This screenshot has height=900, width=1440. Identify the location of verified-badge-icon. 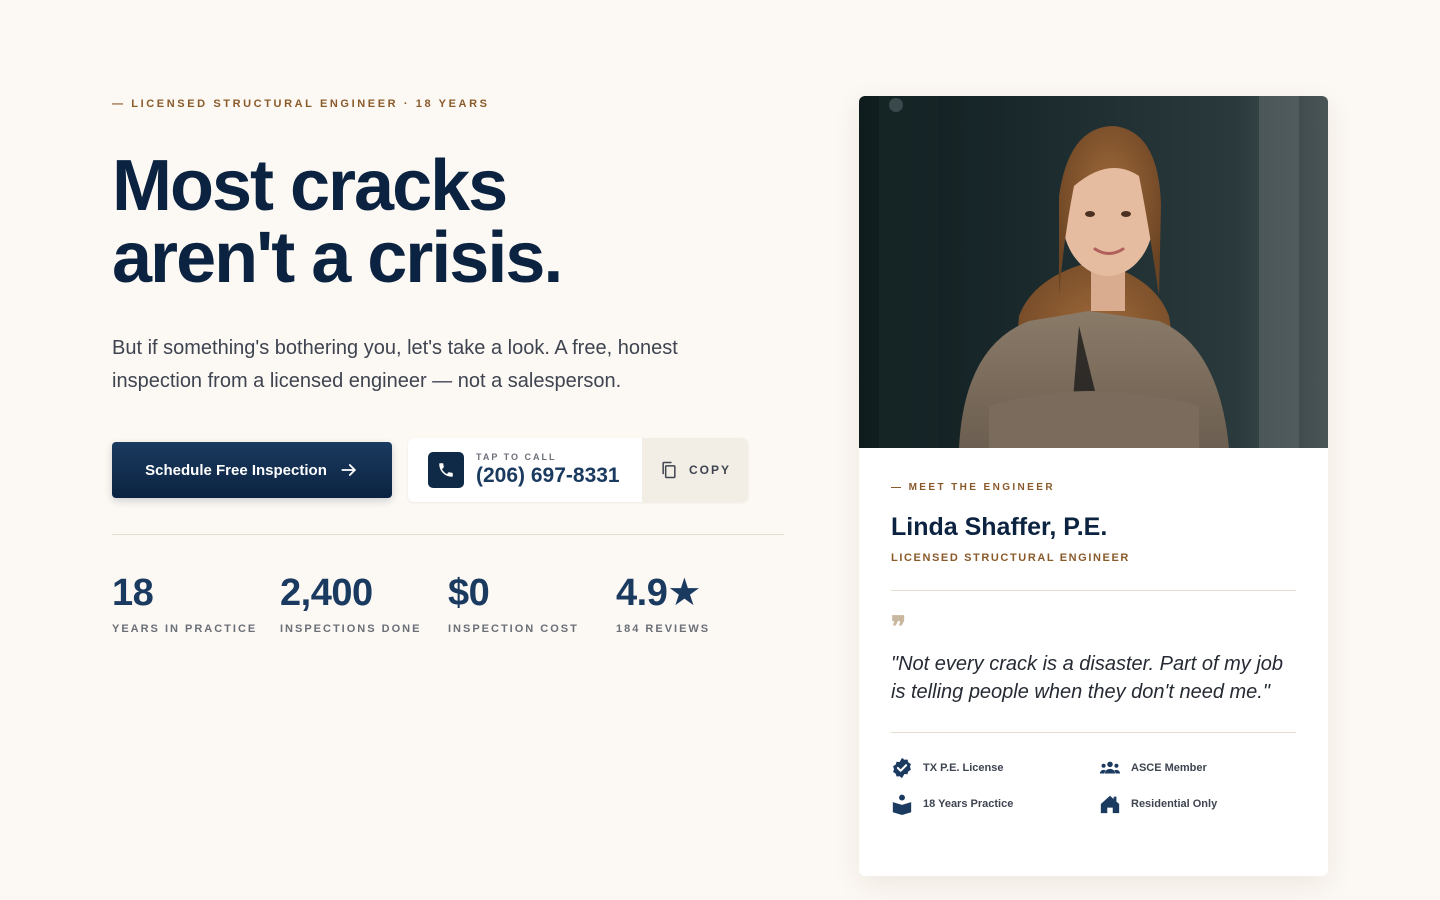
(902, 768).